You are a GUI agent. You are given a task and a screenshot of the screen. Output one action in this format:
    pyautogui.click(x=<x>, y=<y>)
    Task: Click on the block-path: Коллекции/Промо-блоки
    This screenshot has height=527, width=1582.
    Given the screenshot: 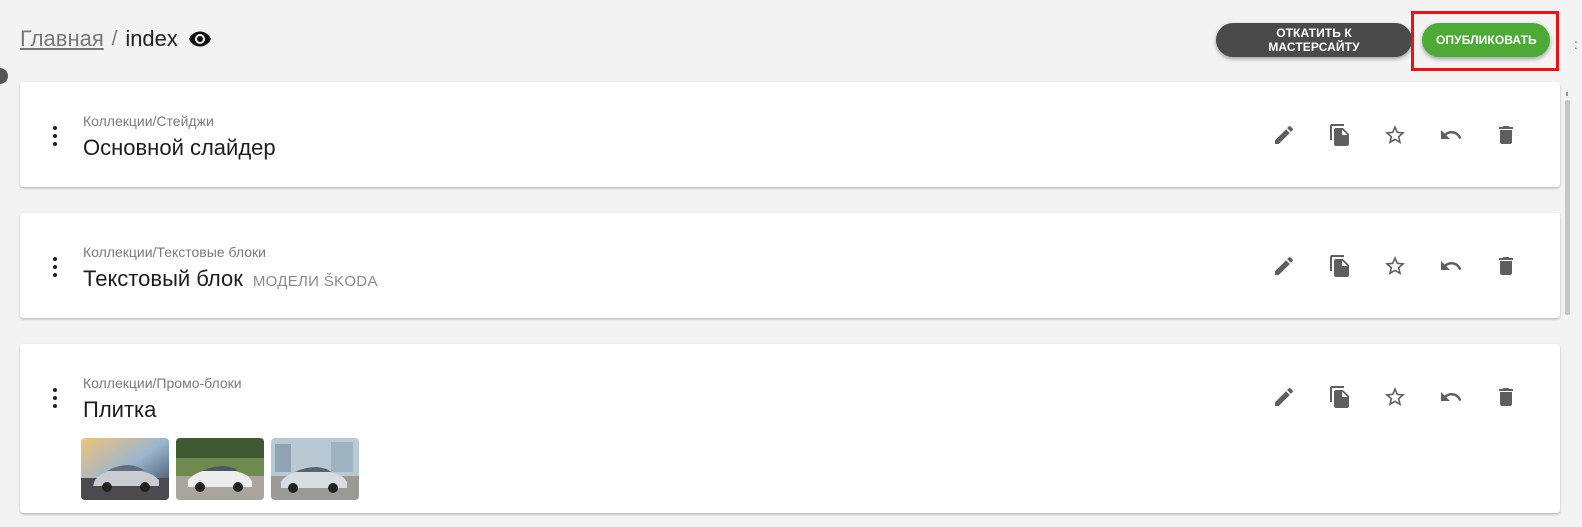 What is the action you would take?
    pyautogui.click(x=162, y=383)
    